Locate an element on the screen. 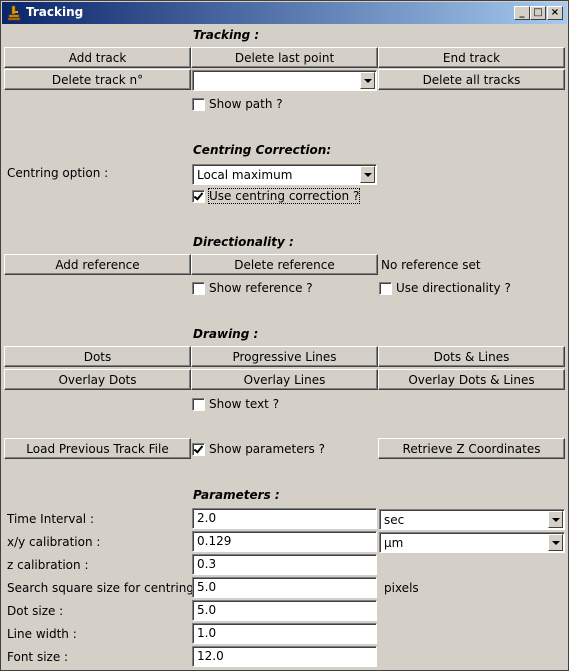 The height and width of the screenshot is (671, 569). dots-button: Dots is located at coordinates (97, 356).